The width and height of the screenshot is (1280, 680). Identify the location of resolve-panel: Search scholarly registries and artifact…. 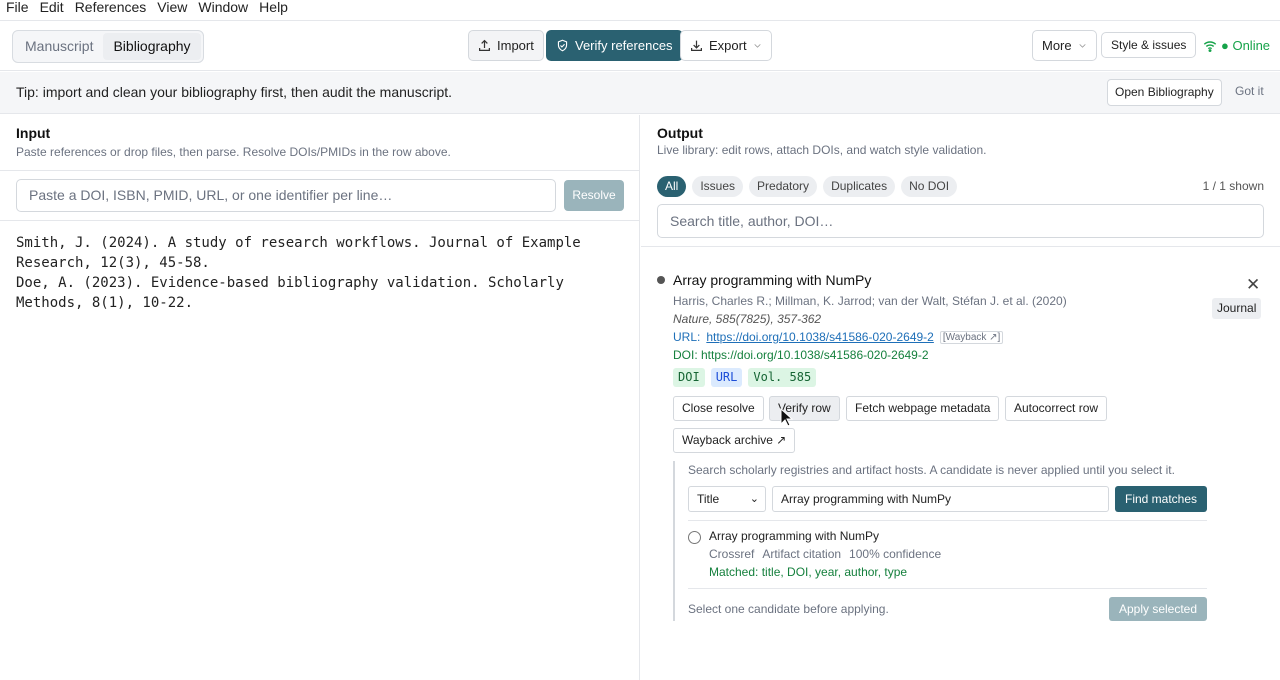
(940, 541).